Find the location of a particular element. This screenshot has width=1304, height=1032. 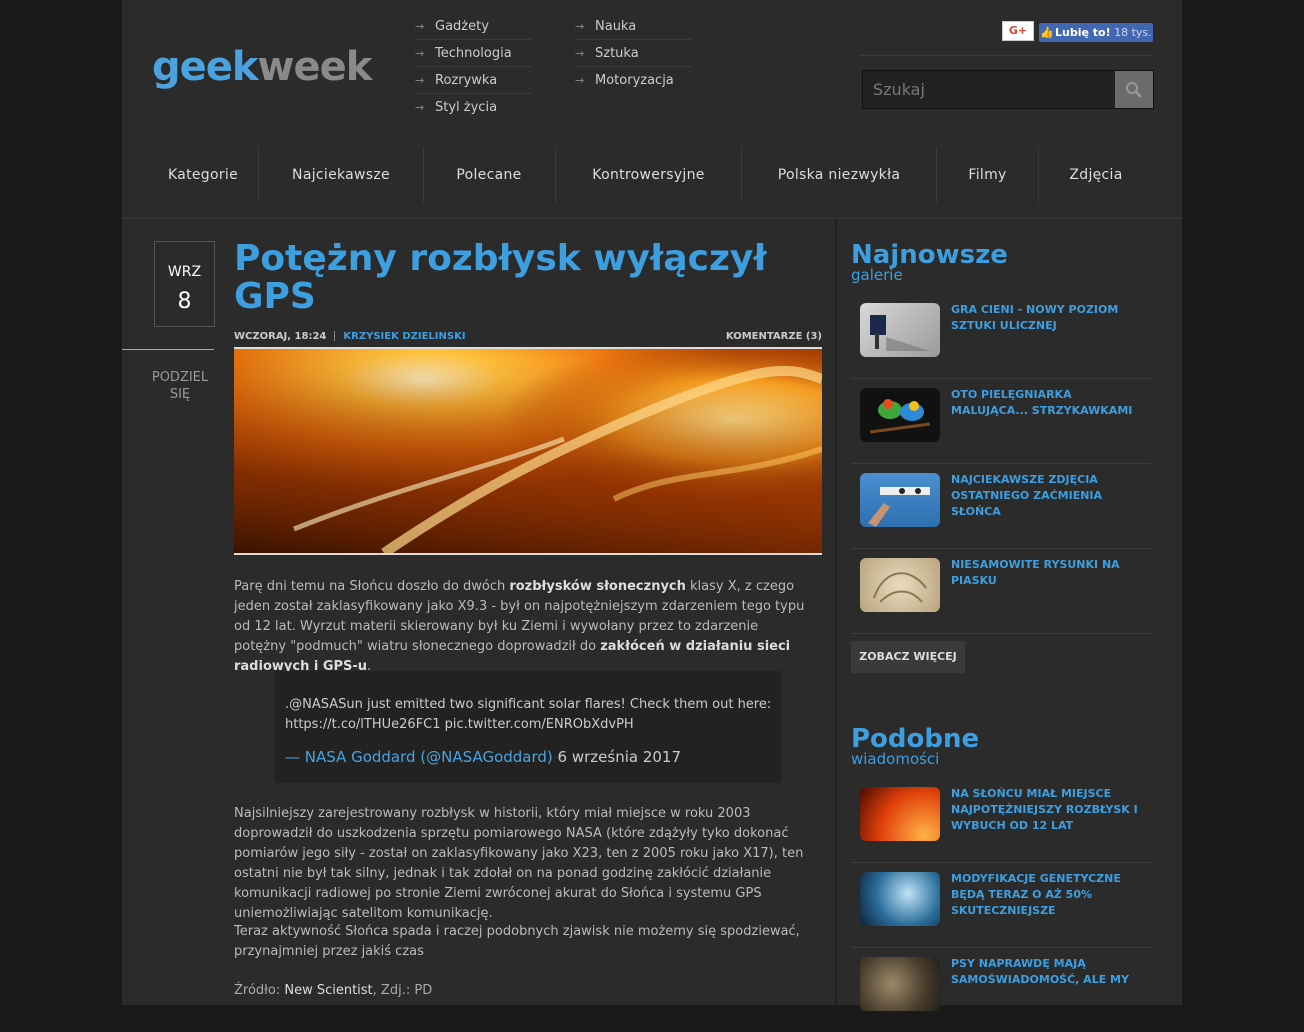

top-nav-item: → Rozrywka is located at coordinates (473, 81).